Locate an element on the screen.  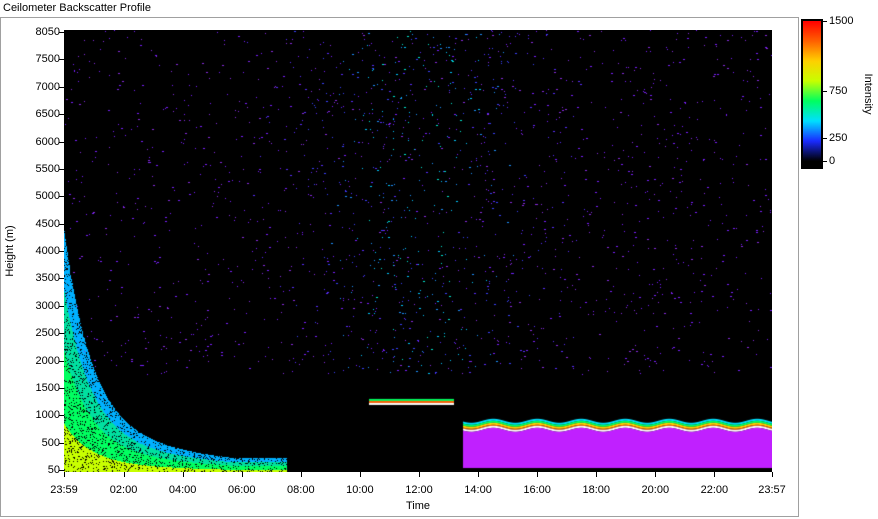
x-tick-label: 12:00 is located at coordinates (419, 490).